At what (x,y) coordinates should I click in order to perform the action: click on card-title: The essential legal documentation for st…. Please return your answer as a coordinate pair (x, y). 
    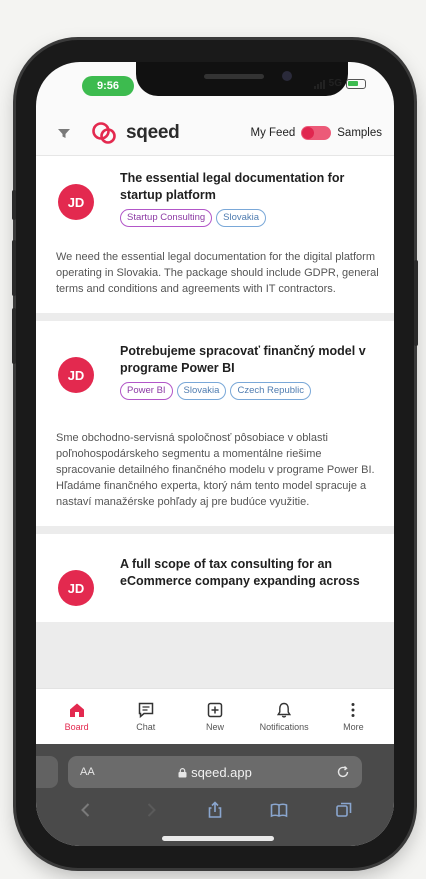
    Looking at the image, I should click on (250, 187).